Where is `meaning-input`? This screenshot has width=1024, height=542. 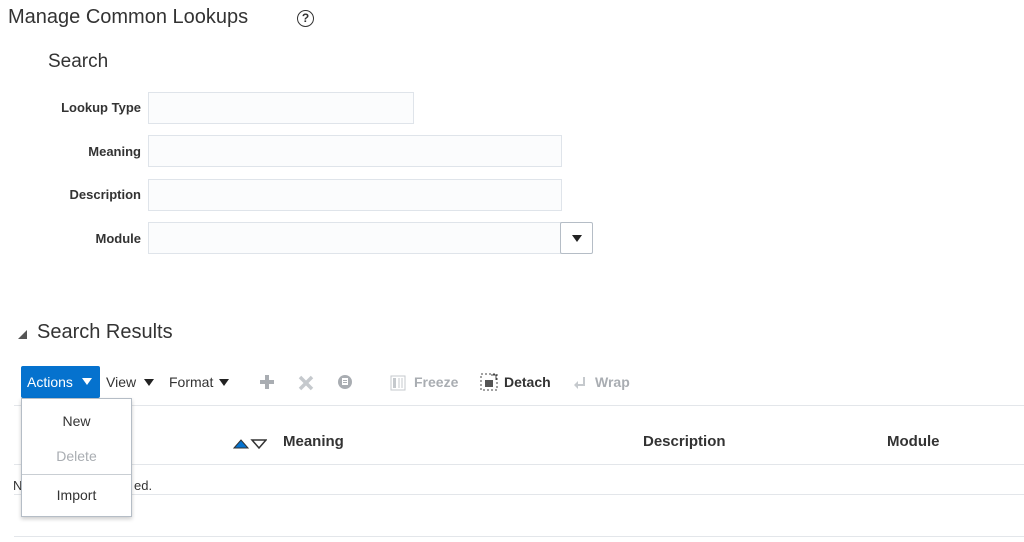 meaning-input is located at coordinates (355, 151).